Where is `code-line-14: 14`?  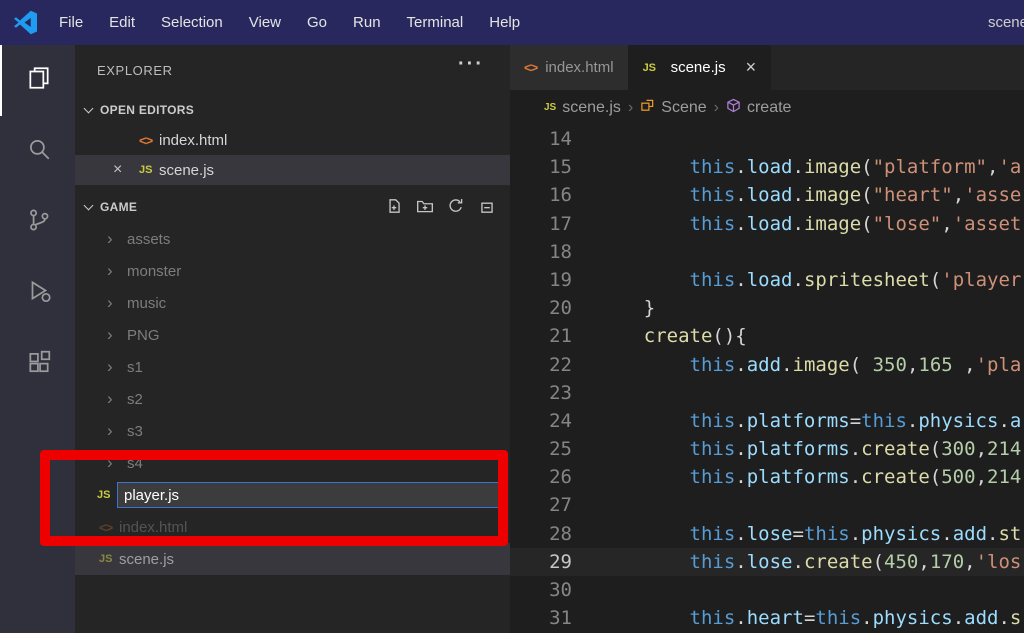 code-line-14: 14 is located at coordinates (767, 139).